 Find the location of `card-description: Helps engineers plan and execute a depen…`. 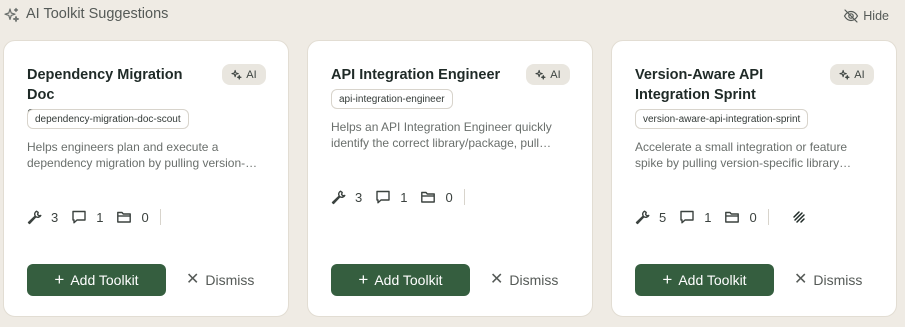

card-description: Helps engineers plan and execute a depen… is located at coordinates (146, 155).